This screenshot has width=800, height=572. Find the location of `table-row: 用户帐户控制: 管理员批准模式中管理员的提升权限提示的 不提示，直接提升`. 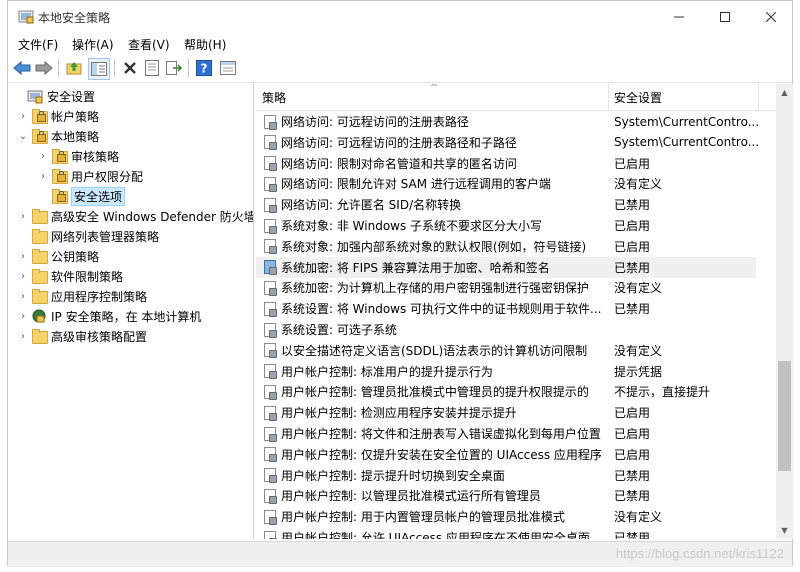

table-row: 用户帐户控制: 管理员批准模式中管理员的提升权限提示的 不提示，直接提升 is located at coordinates (506, 391).